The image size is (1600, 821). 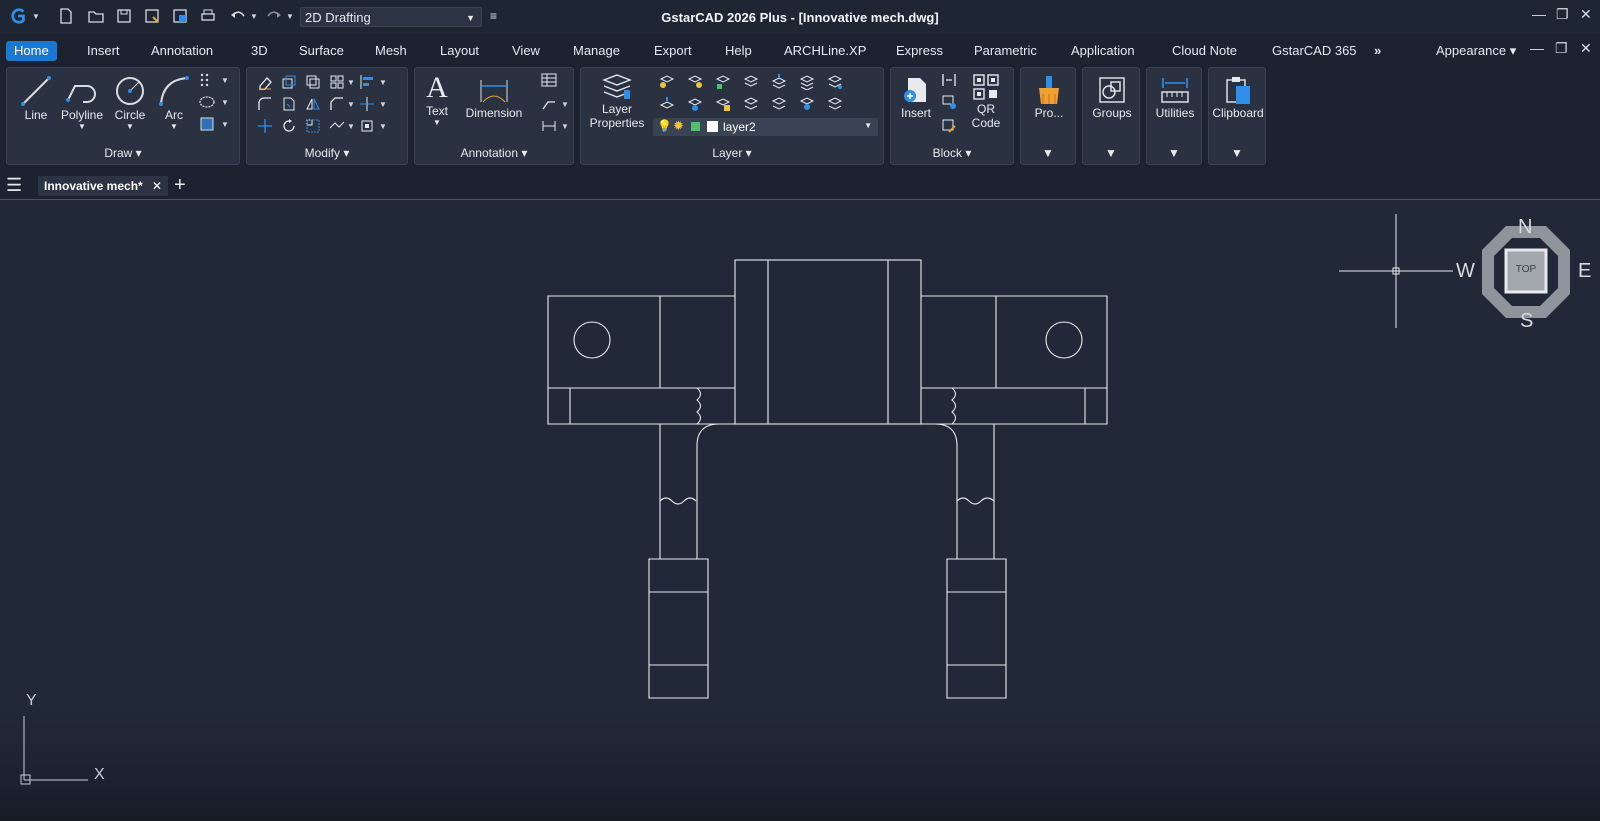 What do you see at coordinates (1238, 97) in the screenshot?
I see `clipboard-button: Clipboard` at bounding box center [1238, 97].